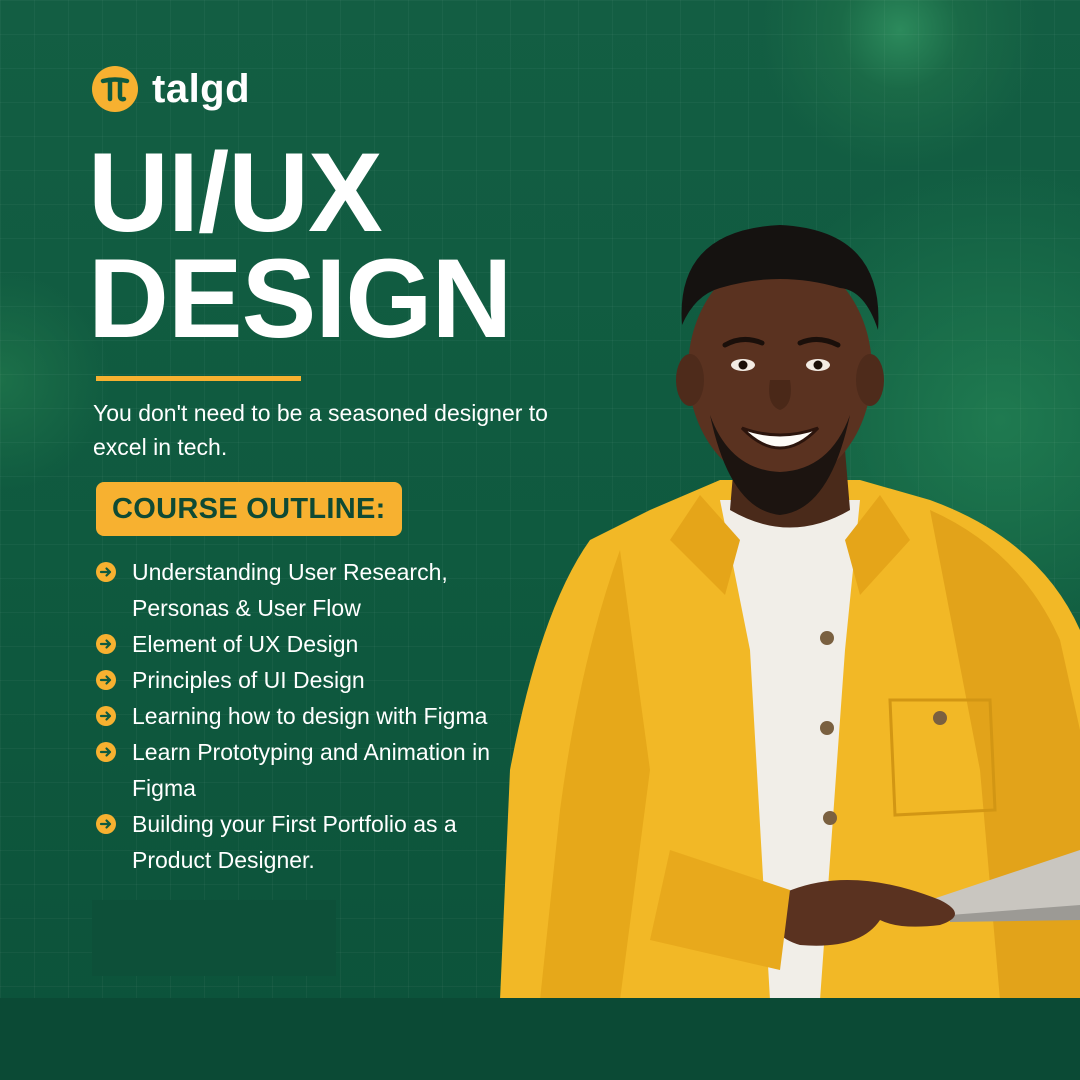 The image size is (1080, 1080). I want to click on placeholder-panel, so click(214, 938).